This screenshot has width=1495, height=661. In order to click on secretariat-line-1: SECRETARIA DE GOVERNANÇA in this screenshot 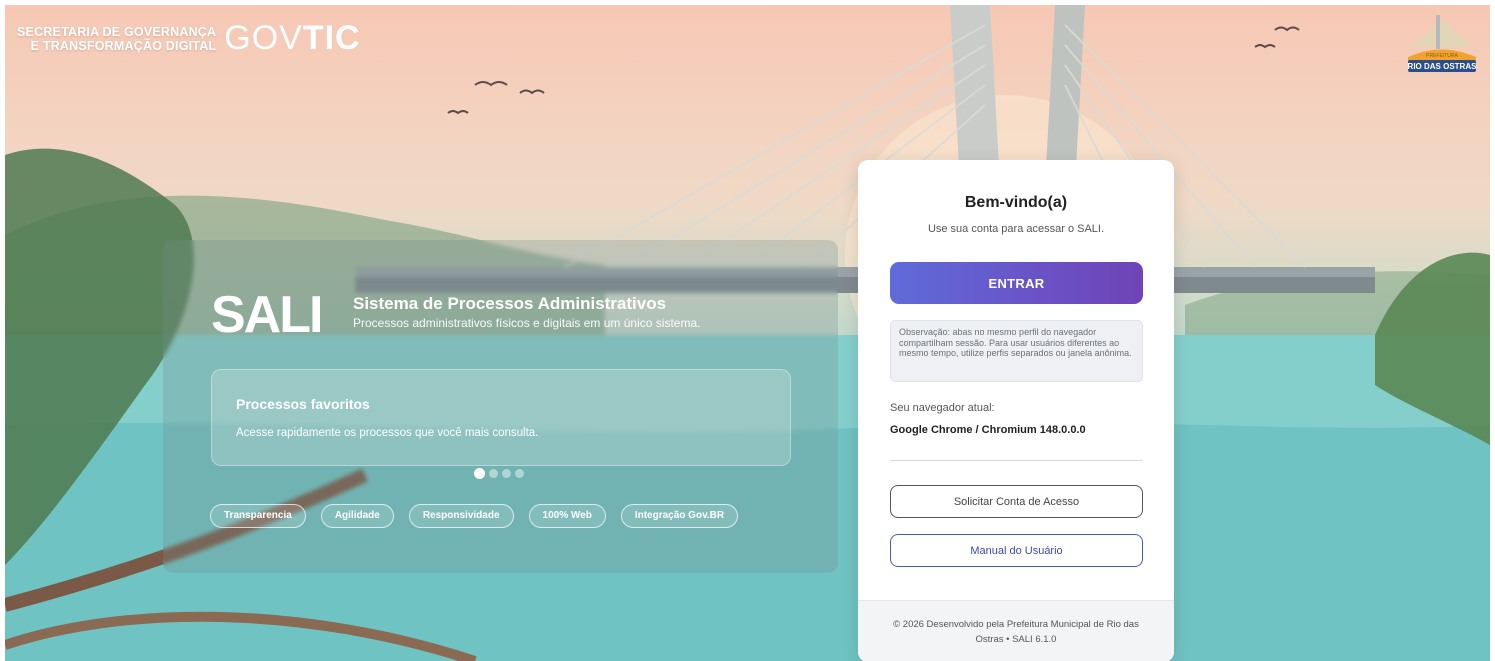, I will do `click(117, 31)`.